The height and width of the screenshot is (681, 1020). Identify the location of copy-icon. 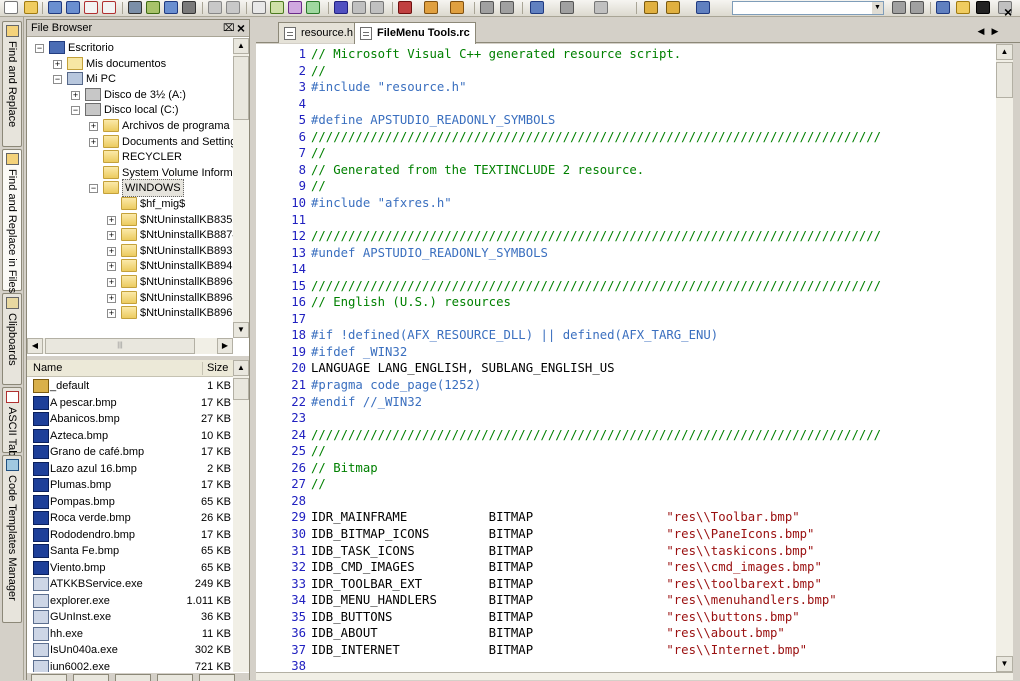
(171, 7).